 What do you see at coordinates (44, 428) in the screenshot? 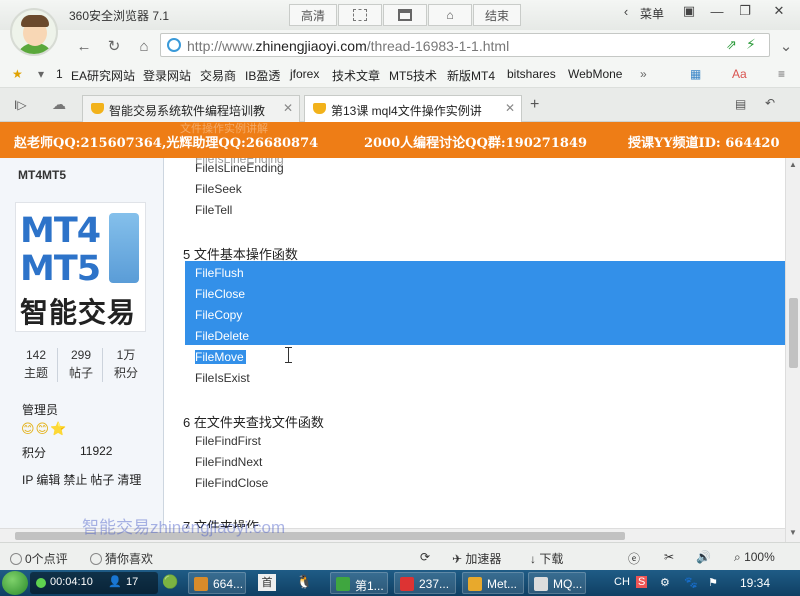
I see `rank-icons: 😊😊⭐` at bounding box center [44, 428].